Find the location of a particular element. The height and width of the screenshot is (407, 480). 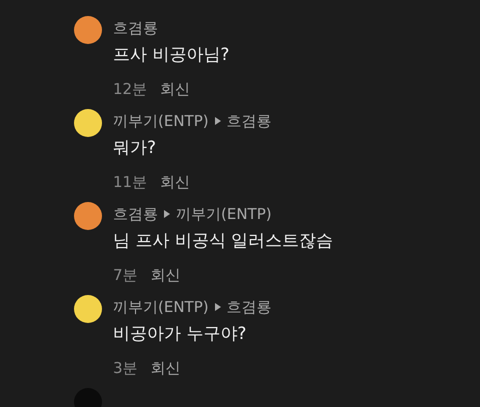

reply-target: 끼부기(ENTP) is located at coordinates (224, 214).